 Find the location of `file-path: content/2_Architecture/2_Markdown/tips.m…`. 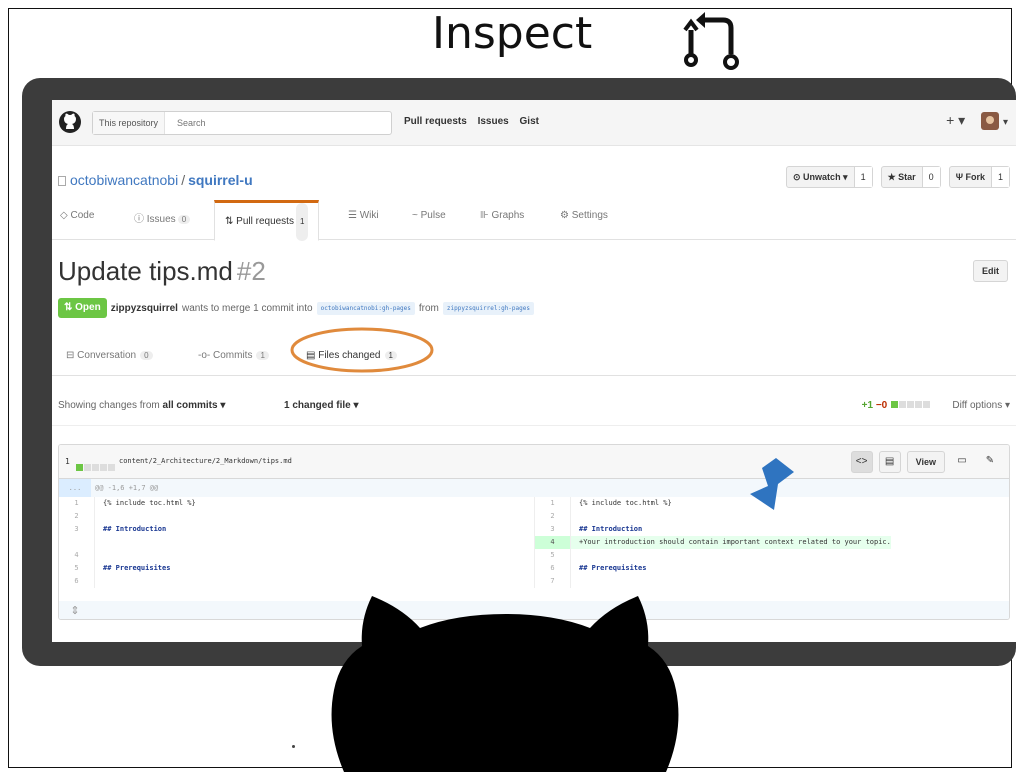

file-path: content/2_Architecture/2_Markdown/tips.m… is located at coordinates (205, 461).